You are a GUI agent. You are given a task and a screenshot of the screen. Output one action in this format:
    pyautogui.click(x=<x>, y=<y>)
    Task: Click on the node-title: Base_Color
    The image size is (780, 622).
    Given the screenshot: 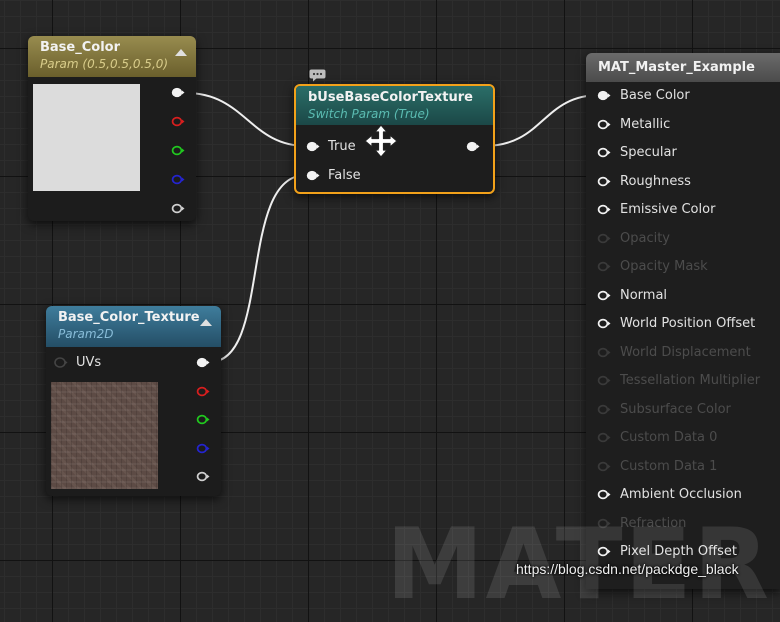 What is the action you would take?
    pyautogui.click(x=80, y=47)
    